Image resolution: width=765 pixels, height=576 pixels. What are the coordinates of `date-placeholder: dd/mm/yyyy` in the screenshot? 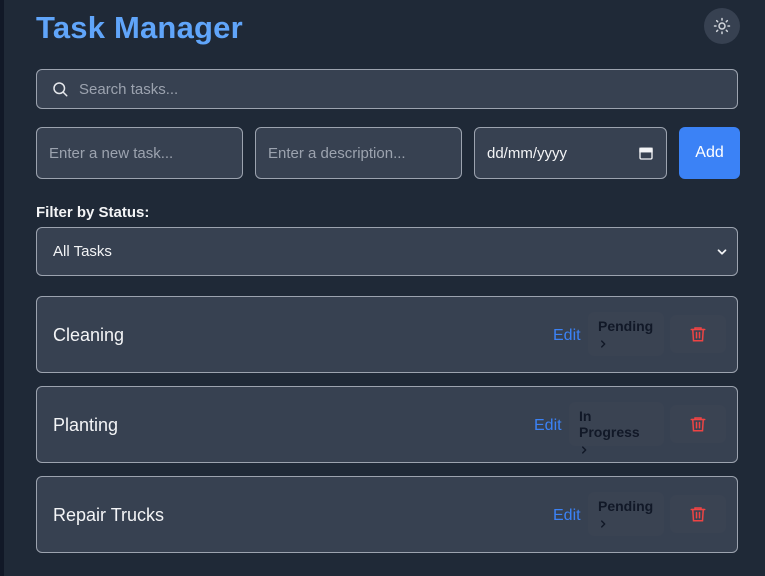 It's located at (527, 153).